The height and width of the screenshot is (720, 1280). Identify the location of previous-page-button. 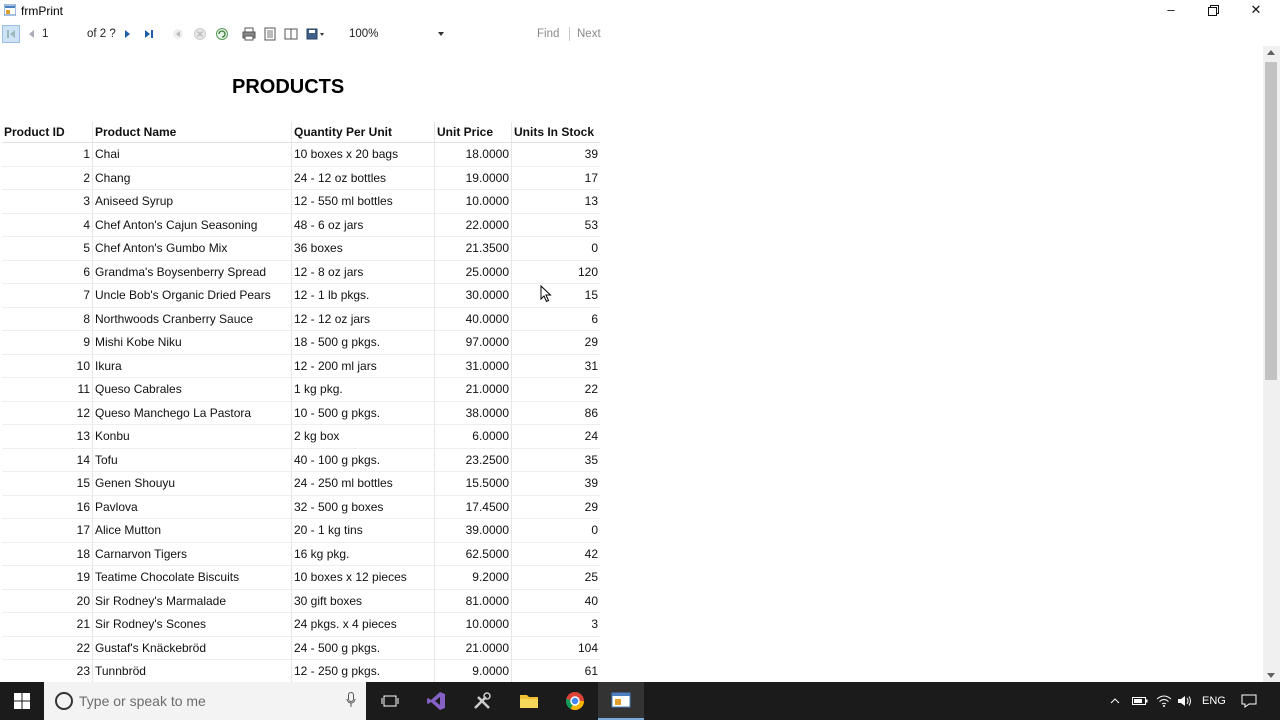
(31, 34).